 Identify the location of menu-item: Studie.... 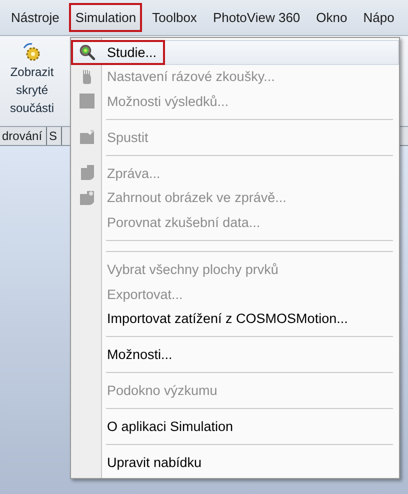
(235, 52).